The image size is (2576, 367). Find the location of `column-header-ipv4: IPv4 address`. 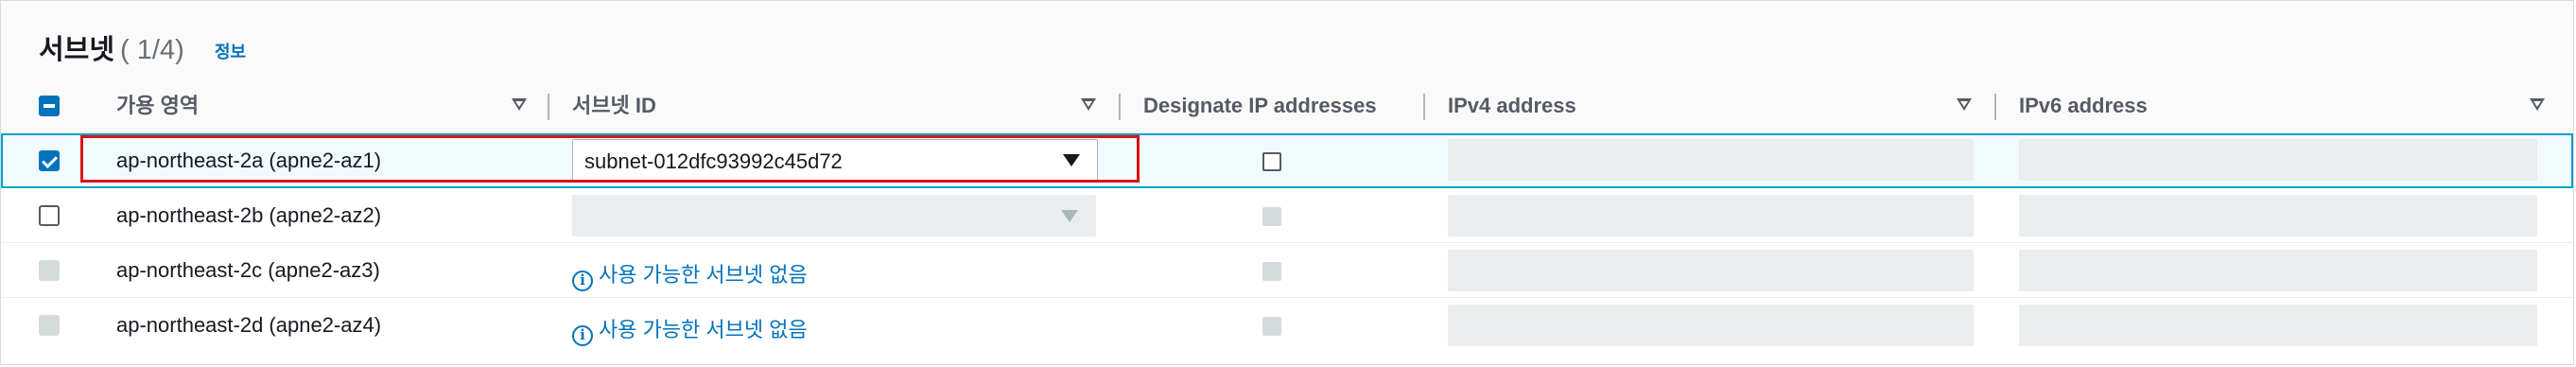

column-header-ipv4: IPv4 address is located at coordinates (1512, 106).